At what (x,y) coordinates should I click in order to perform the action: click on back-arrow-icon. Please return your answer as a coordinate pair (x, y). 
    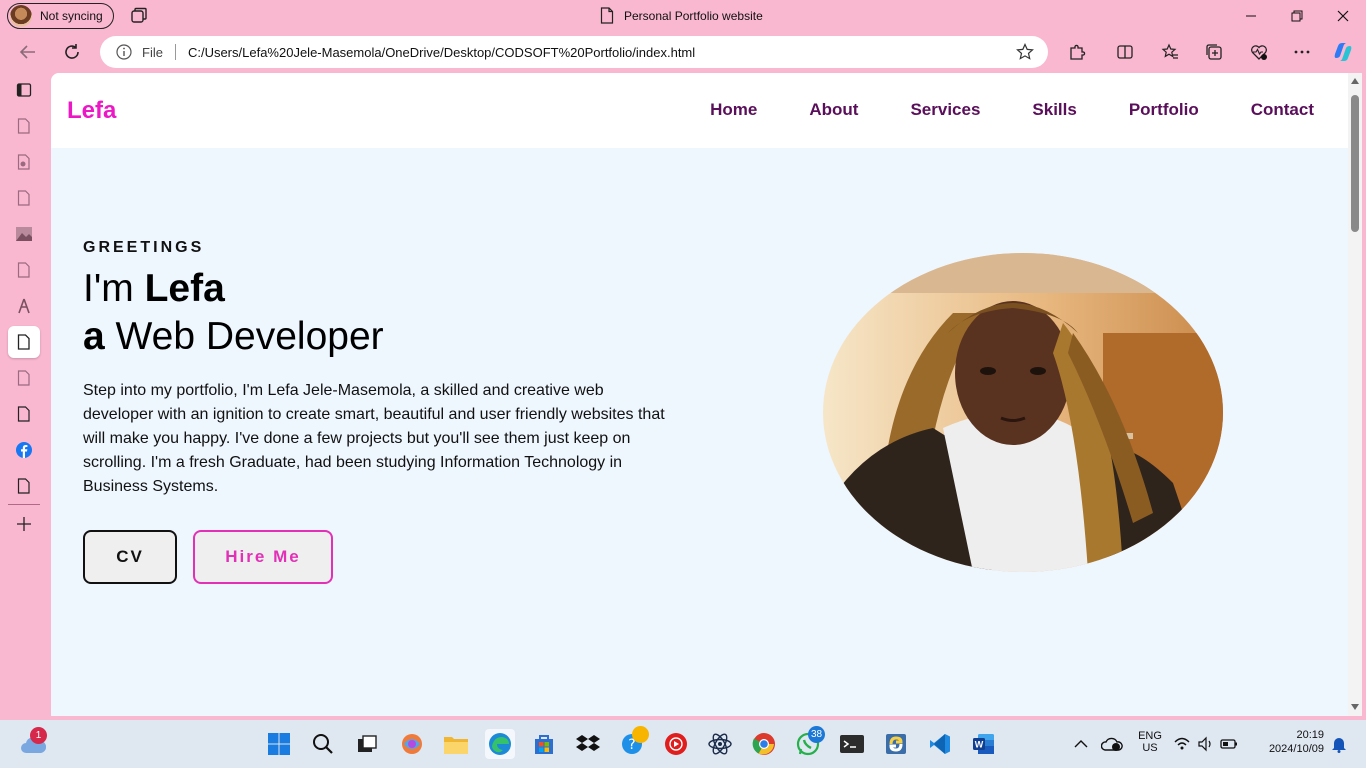
    Looking at the image, I should click on (27, 52).